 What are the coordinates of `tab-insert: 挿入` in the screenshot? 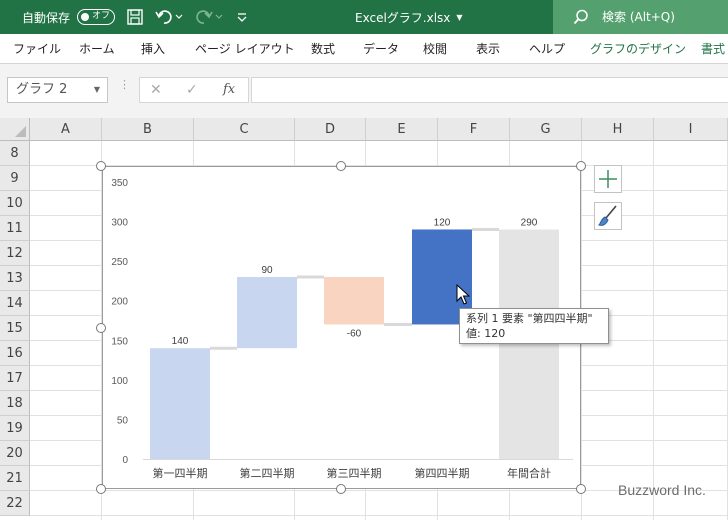 It's located at (153, 49).